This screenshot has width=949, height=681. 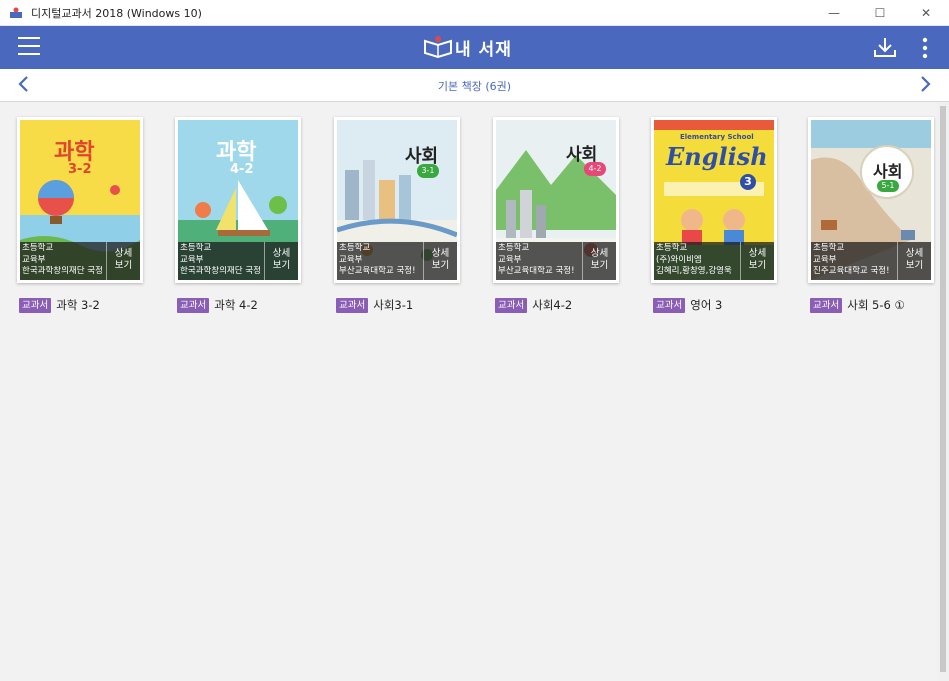 I want to click on window-controls: — ☐ ✕, so click(x=880, y=13).